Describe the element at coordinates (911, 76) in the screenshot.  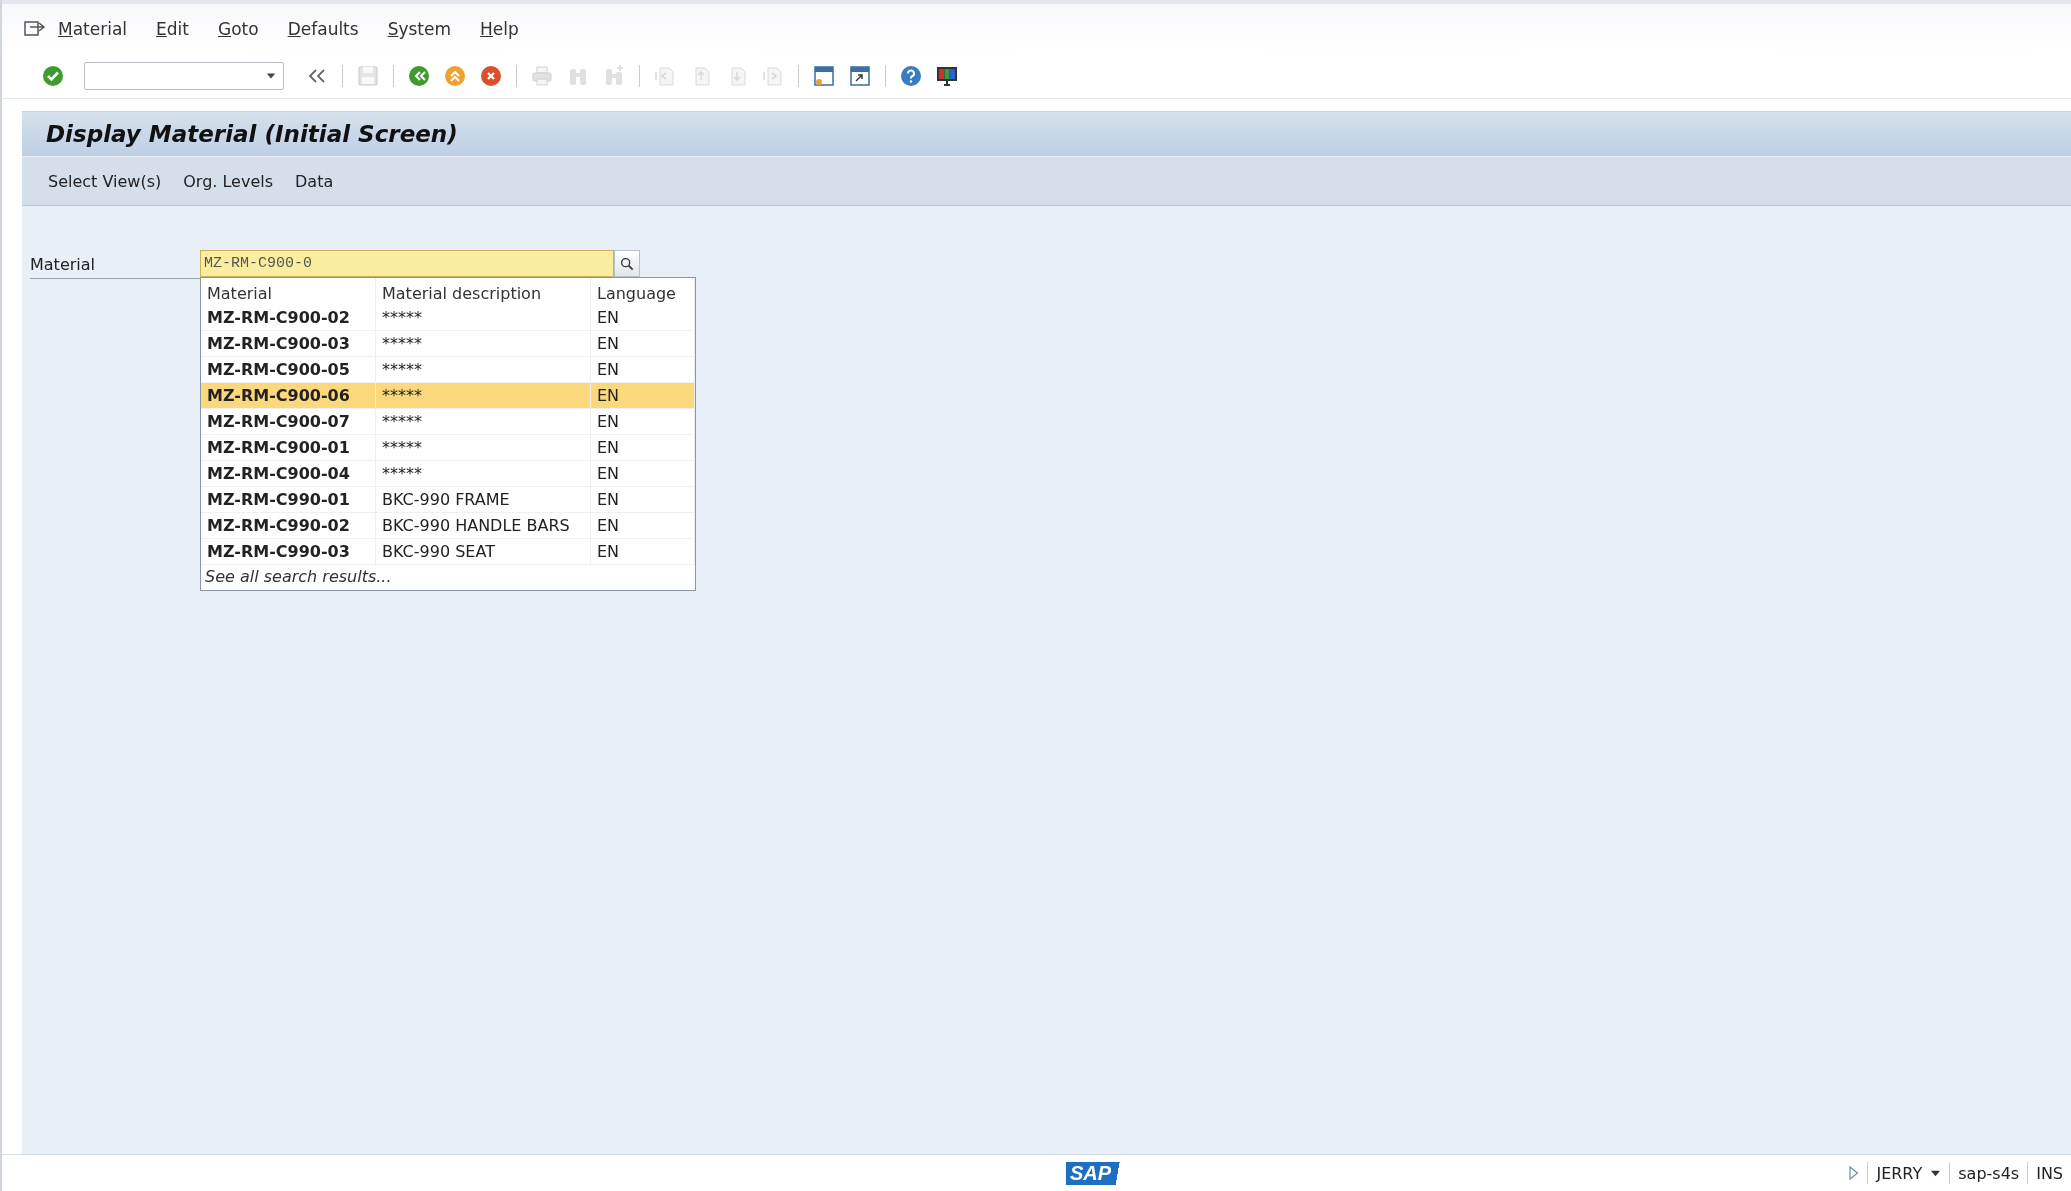
I see `help-icon` at that location.